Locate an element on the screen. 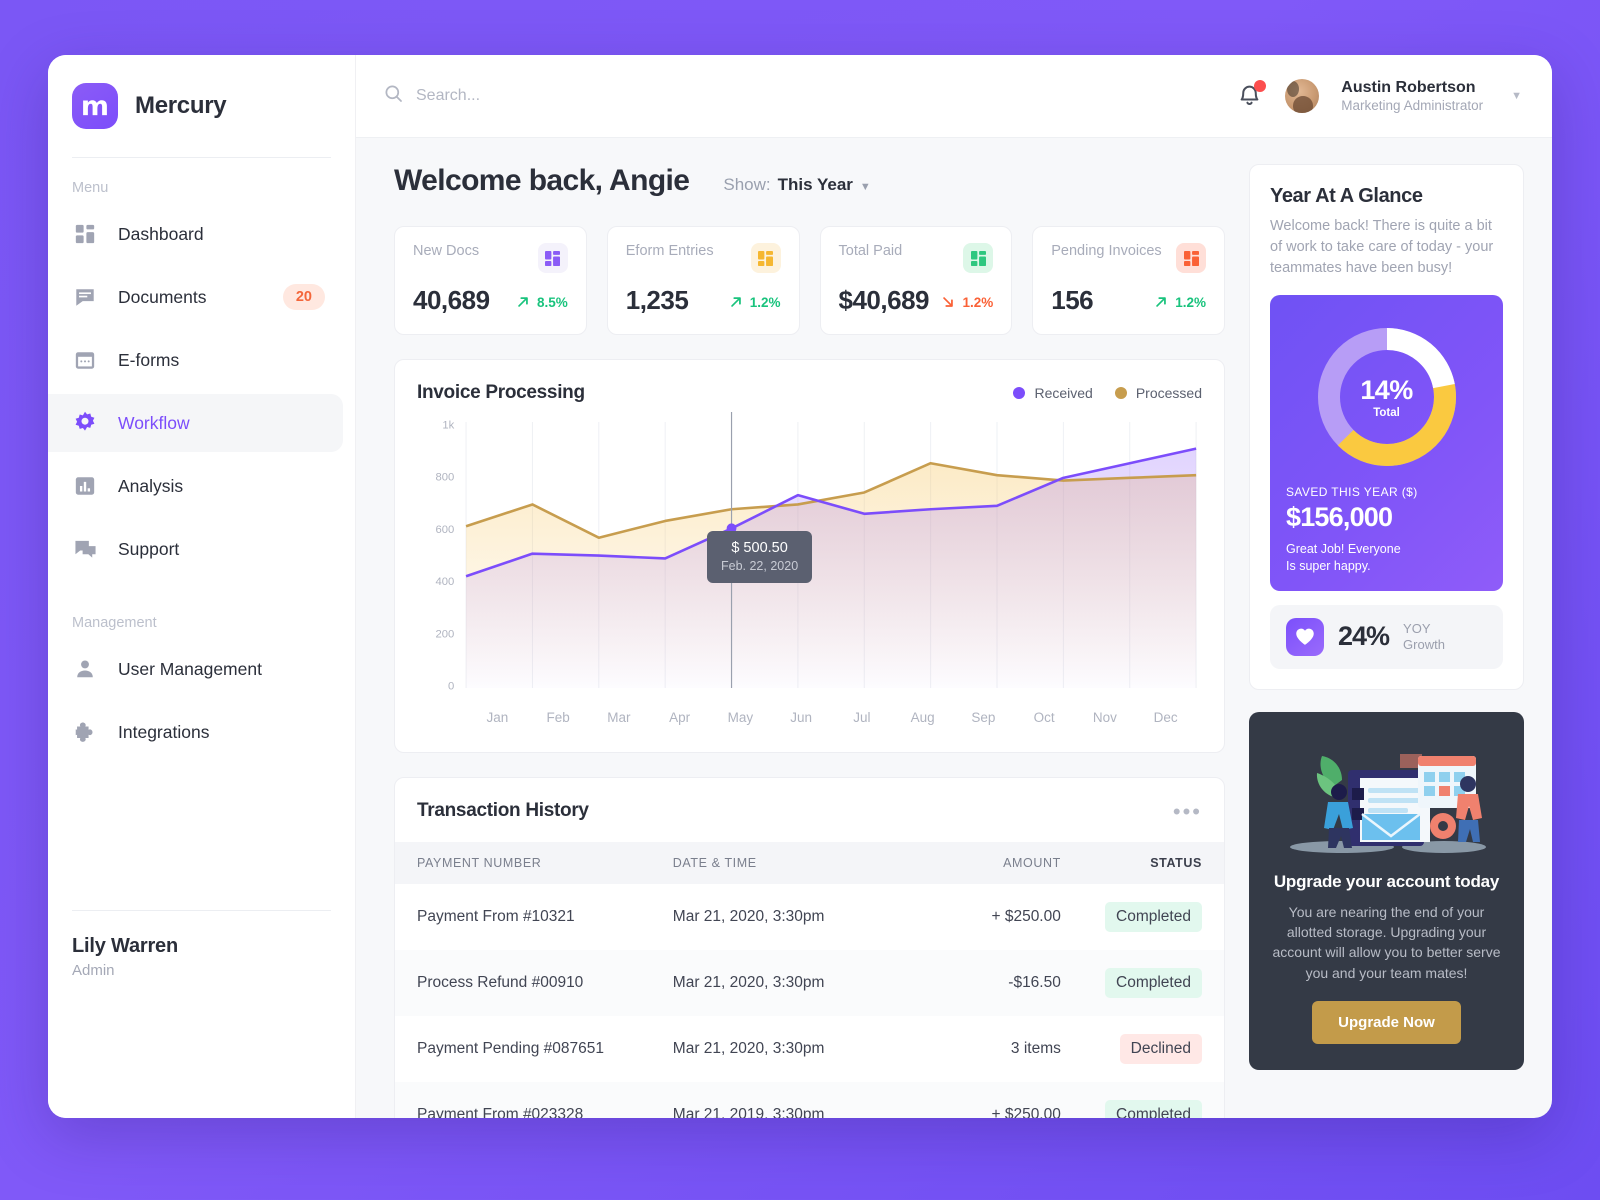 This screenshot has width=1600, height=1200. cell-date-time: Mar 21, 2020, 3:30pm is located at coordinates (748, 982).